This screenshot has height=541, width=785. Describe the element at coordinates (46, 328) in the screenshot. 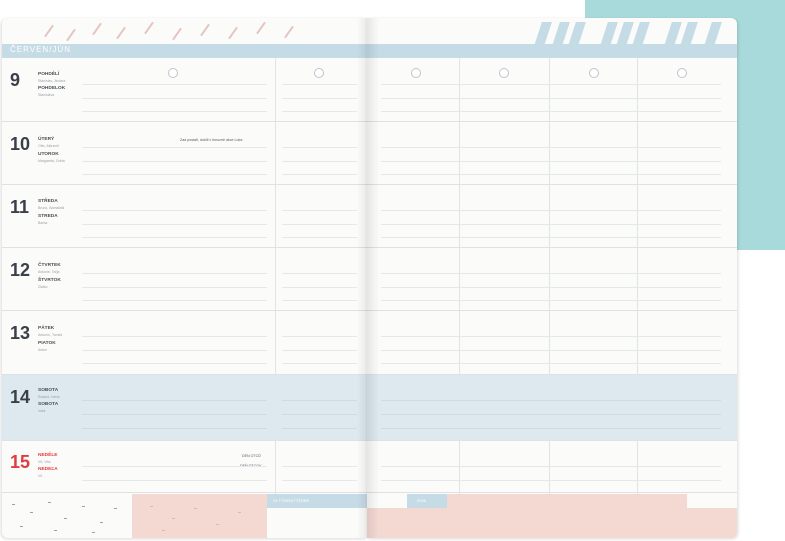

I see `day-name-cz: PÁTEK` at that location.